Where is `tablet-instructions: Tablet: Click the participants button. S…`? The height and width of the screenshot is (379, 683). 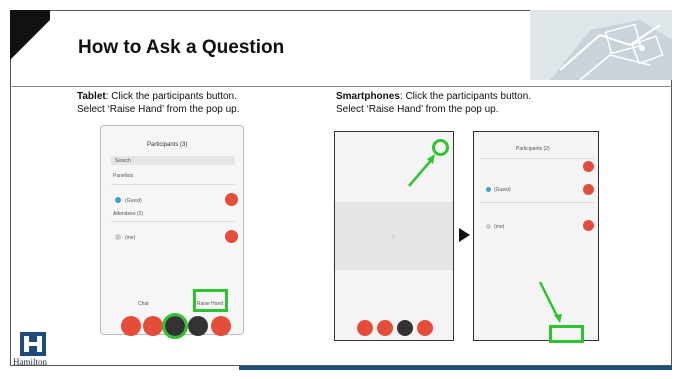
tablet-instructions: Tablet: Click the participants button. S… is located at coordinates (158, 103).